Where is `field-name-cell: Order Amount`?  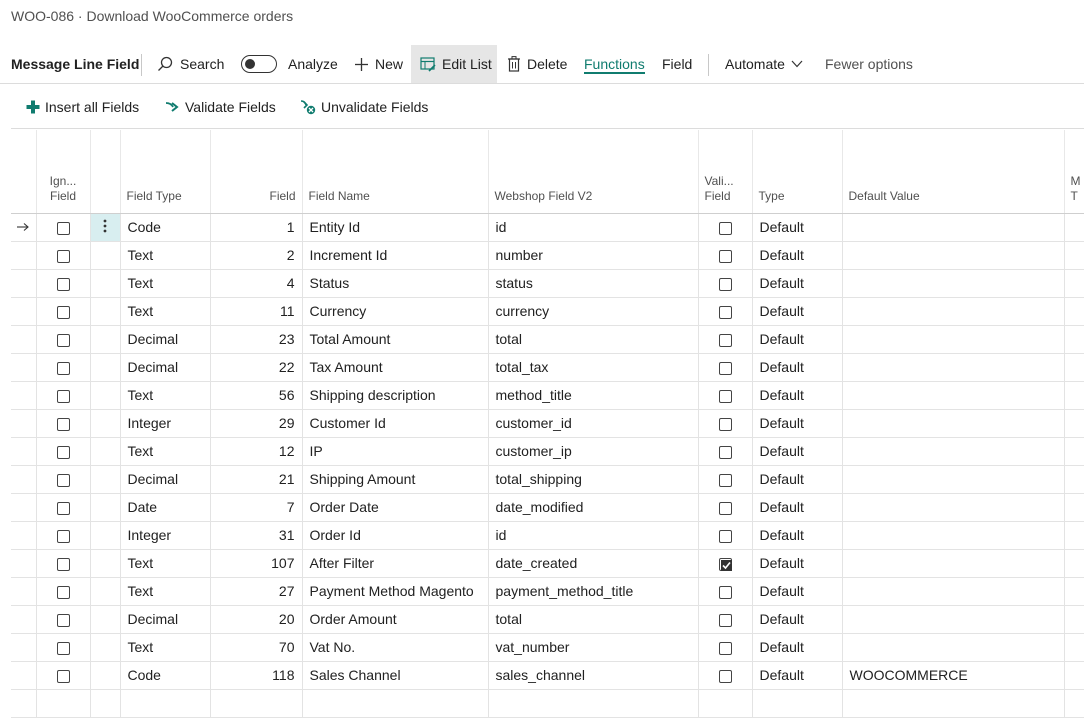
field-name-cell: Order Amount is located at coordinates (395, 619).